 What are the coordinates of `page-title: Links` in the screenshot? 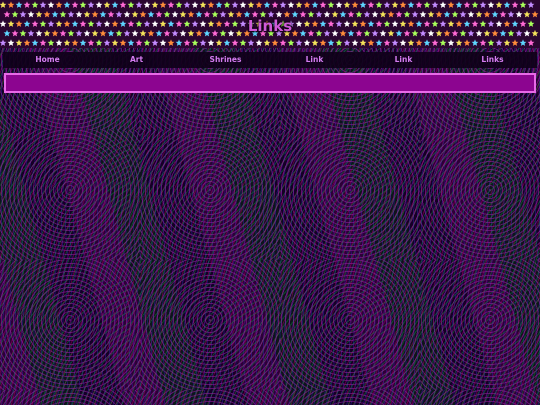 It's located at (270, 26).